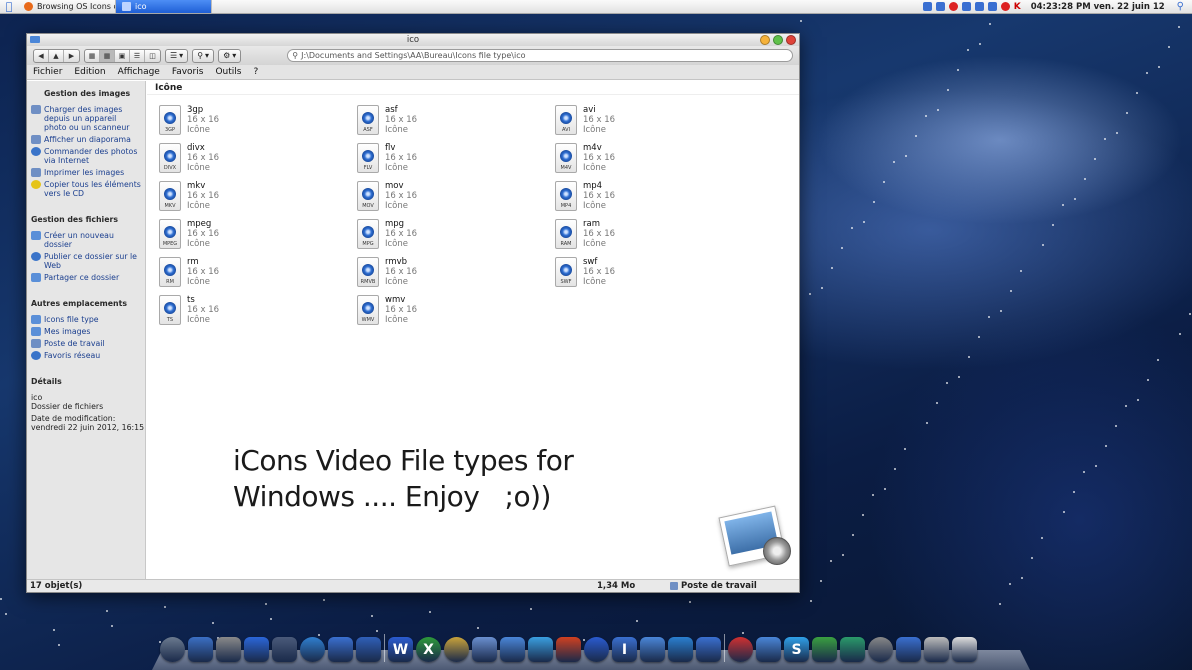  What do you see at coordinates (139, 72) in the screenshot?
I see `menu-affichage: Affichage` at bounding box center [139, 72].